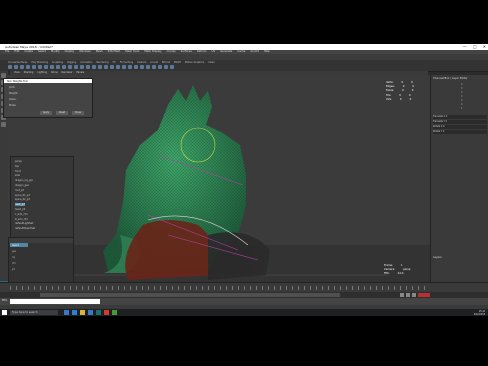 The width and height of the screenshot is (488, 366). What do you see at coordinates (3, 124) in the screenshot?
I see `tool-icon` at bounding box center [3, 124].